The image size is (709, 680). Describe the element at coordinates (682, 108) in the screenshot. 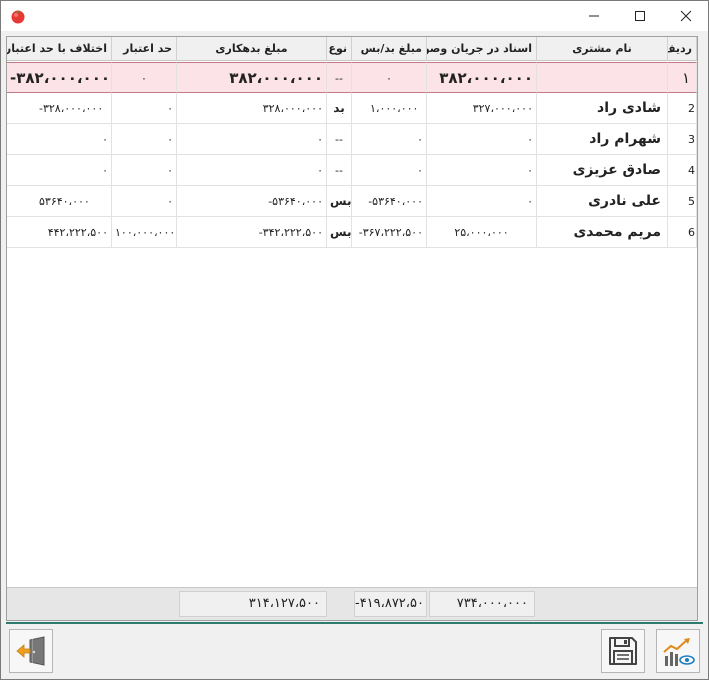

I see `cell-index: 2` at that location.